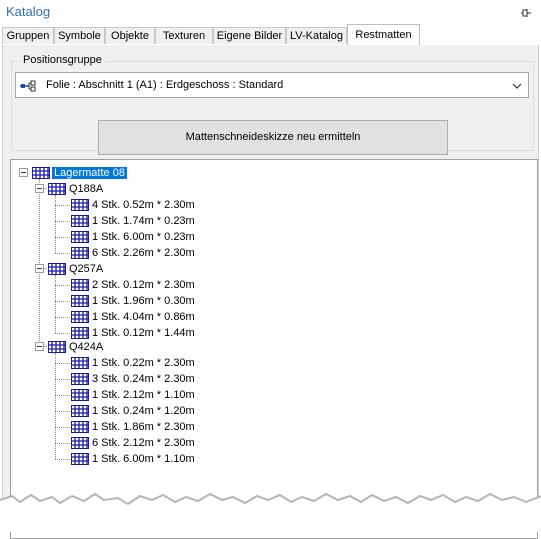 This screenshot has width=541, height=539. I want to click on tree-root-row: Lagermatte 08, so click(89, 173).